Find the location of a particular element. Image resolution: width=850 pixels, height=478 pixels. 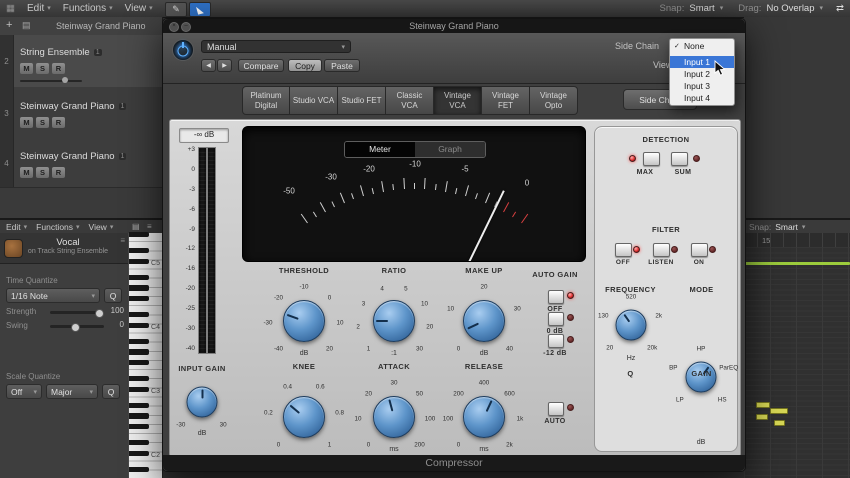

threshold-knob: -40 -30 -20 -10 0 10 20 is located at coordinates (304, 318).